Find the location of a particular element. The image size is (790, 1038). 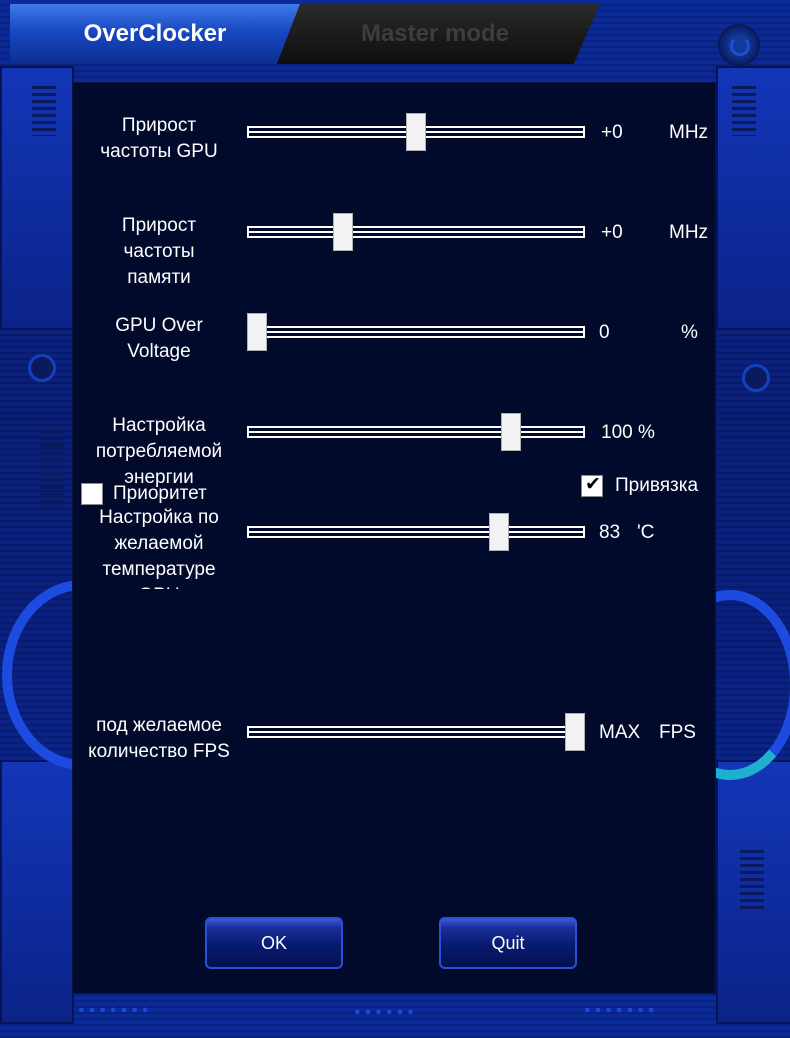

fps-value: MAX is located at coordinates (620, 732).